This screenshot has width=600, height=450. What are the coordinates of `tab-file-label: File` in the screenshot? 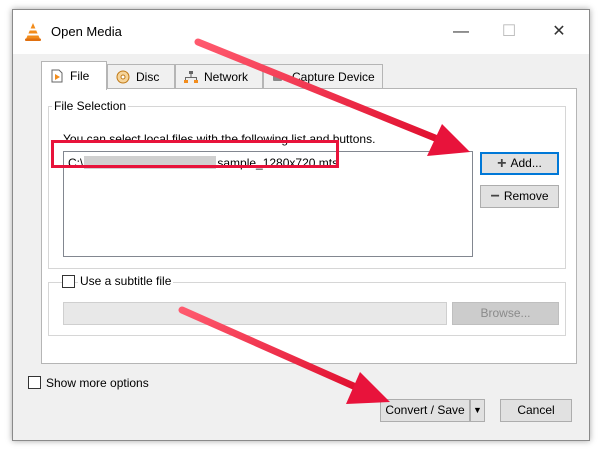 It's located at (80, 76).